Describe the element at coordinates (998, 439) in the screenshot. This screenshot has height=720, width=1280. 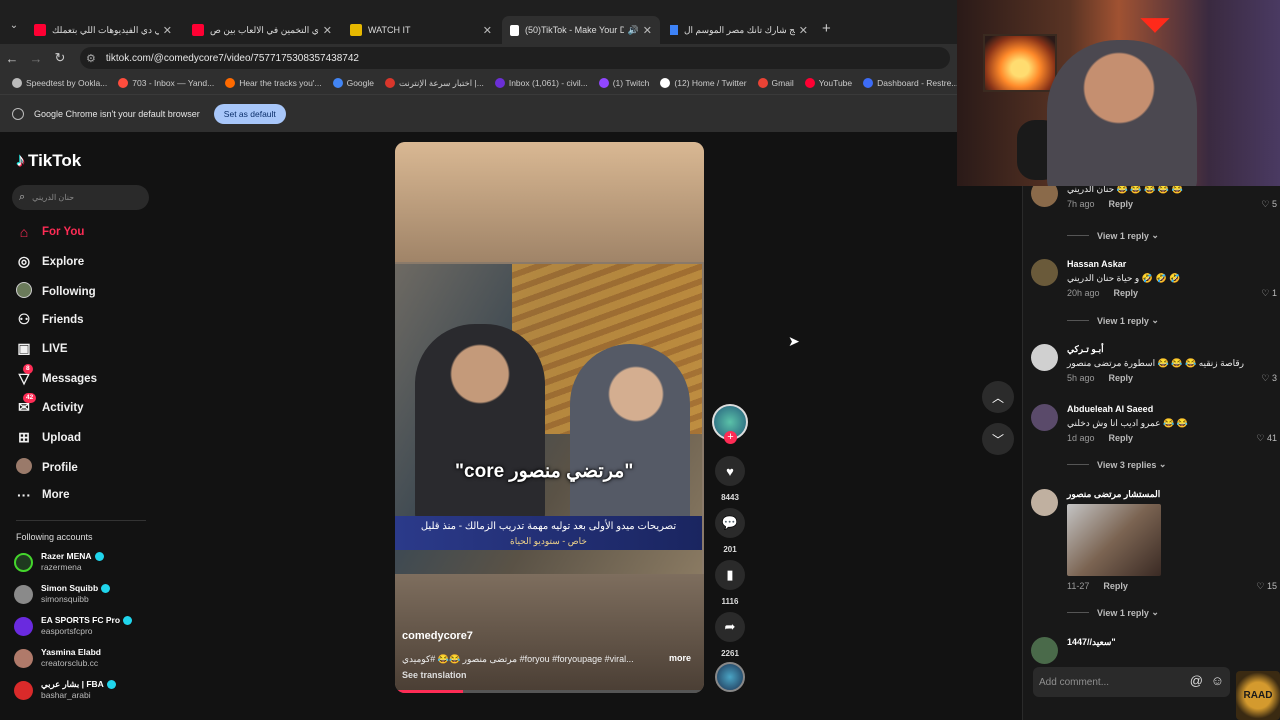
I see `next-video-button: ﹀` at that location.